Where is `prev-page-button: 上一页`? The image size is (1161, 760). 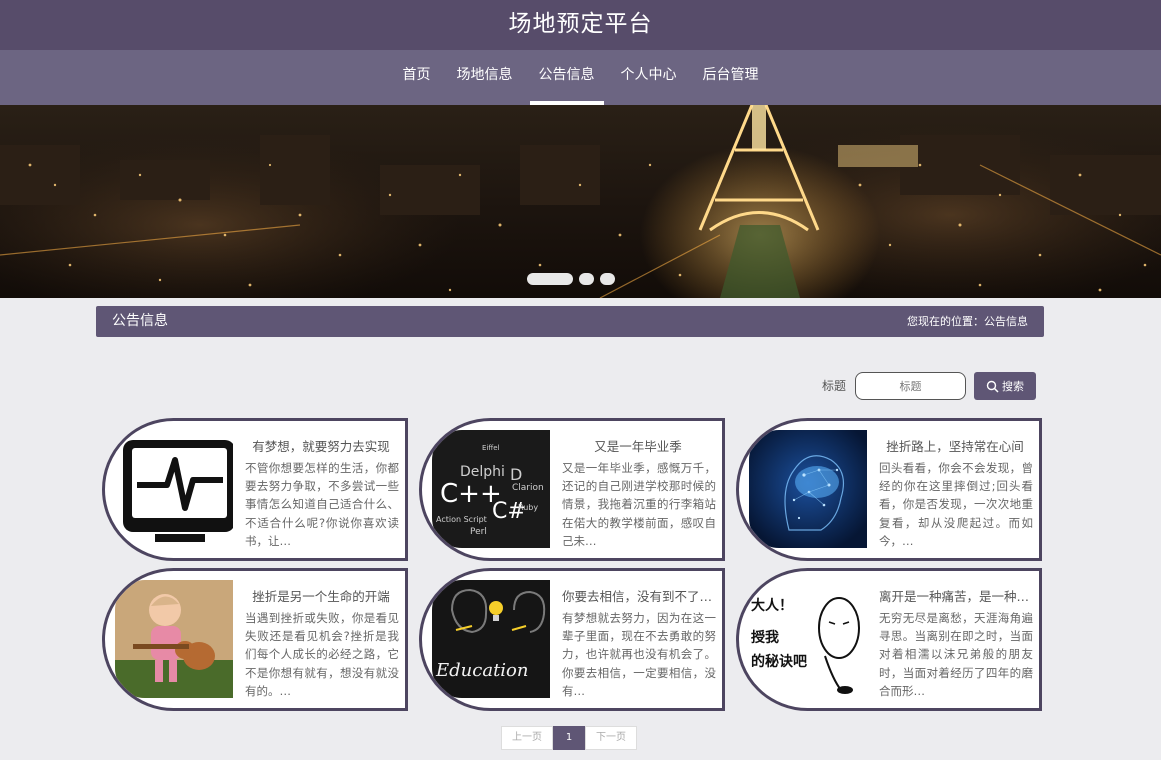
prev-page-button: 上一页 is located at coordinates (527, 738).